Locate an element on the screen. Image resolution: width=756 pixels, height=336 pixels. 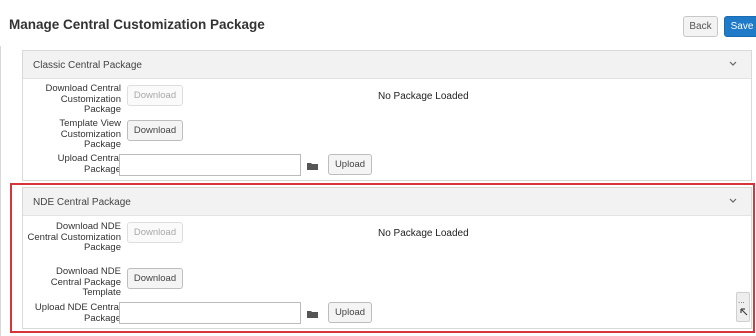
upload-central-file-input is located at coordinates (210, 165).